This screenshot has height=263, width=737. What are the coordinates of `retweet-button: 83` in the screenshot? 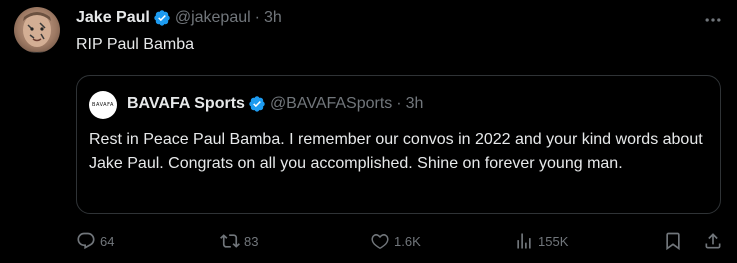 It's located at (239, 241).